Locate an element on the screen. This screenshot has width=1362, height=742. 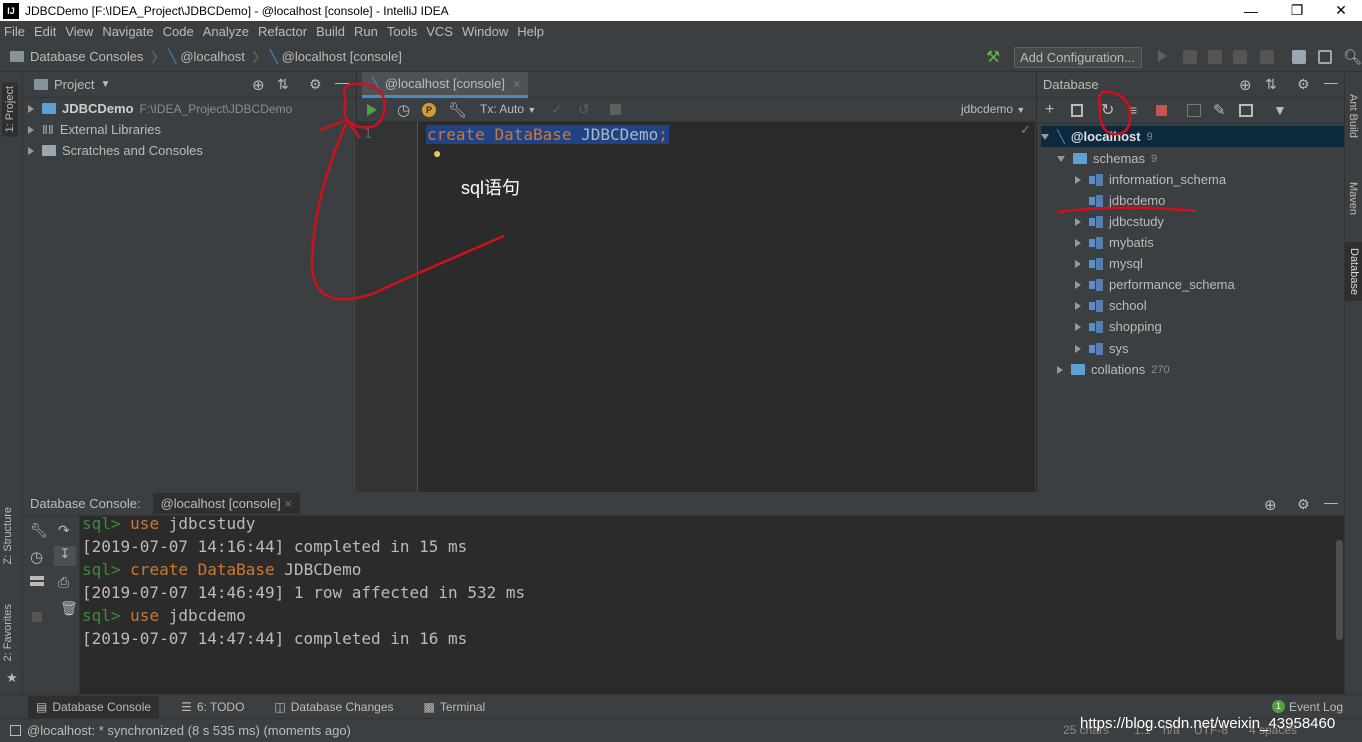
chevron-down-icon: ▼ is located at coordinates (105, 84).